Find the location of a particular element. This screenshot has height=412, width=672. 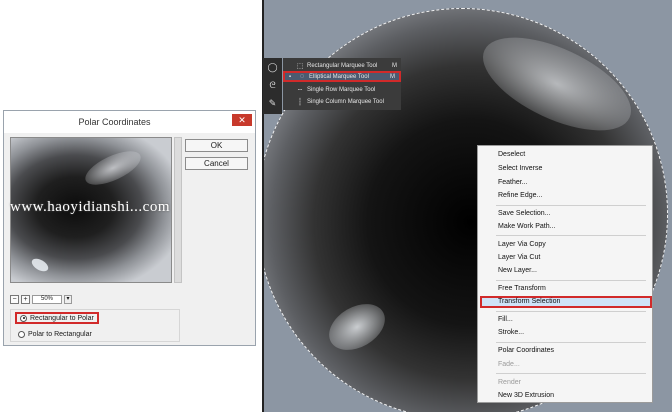

option-polar-to-rectangular: Polar to Rectangular is located at coordinates (55, 334).